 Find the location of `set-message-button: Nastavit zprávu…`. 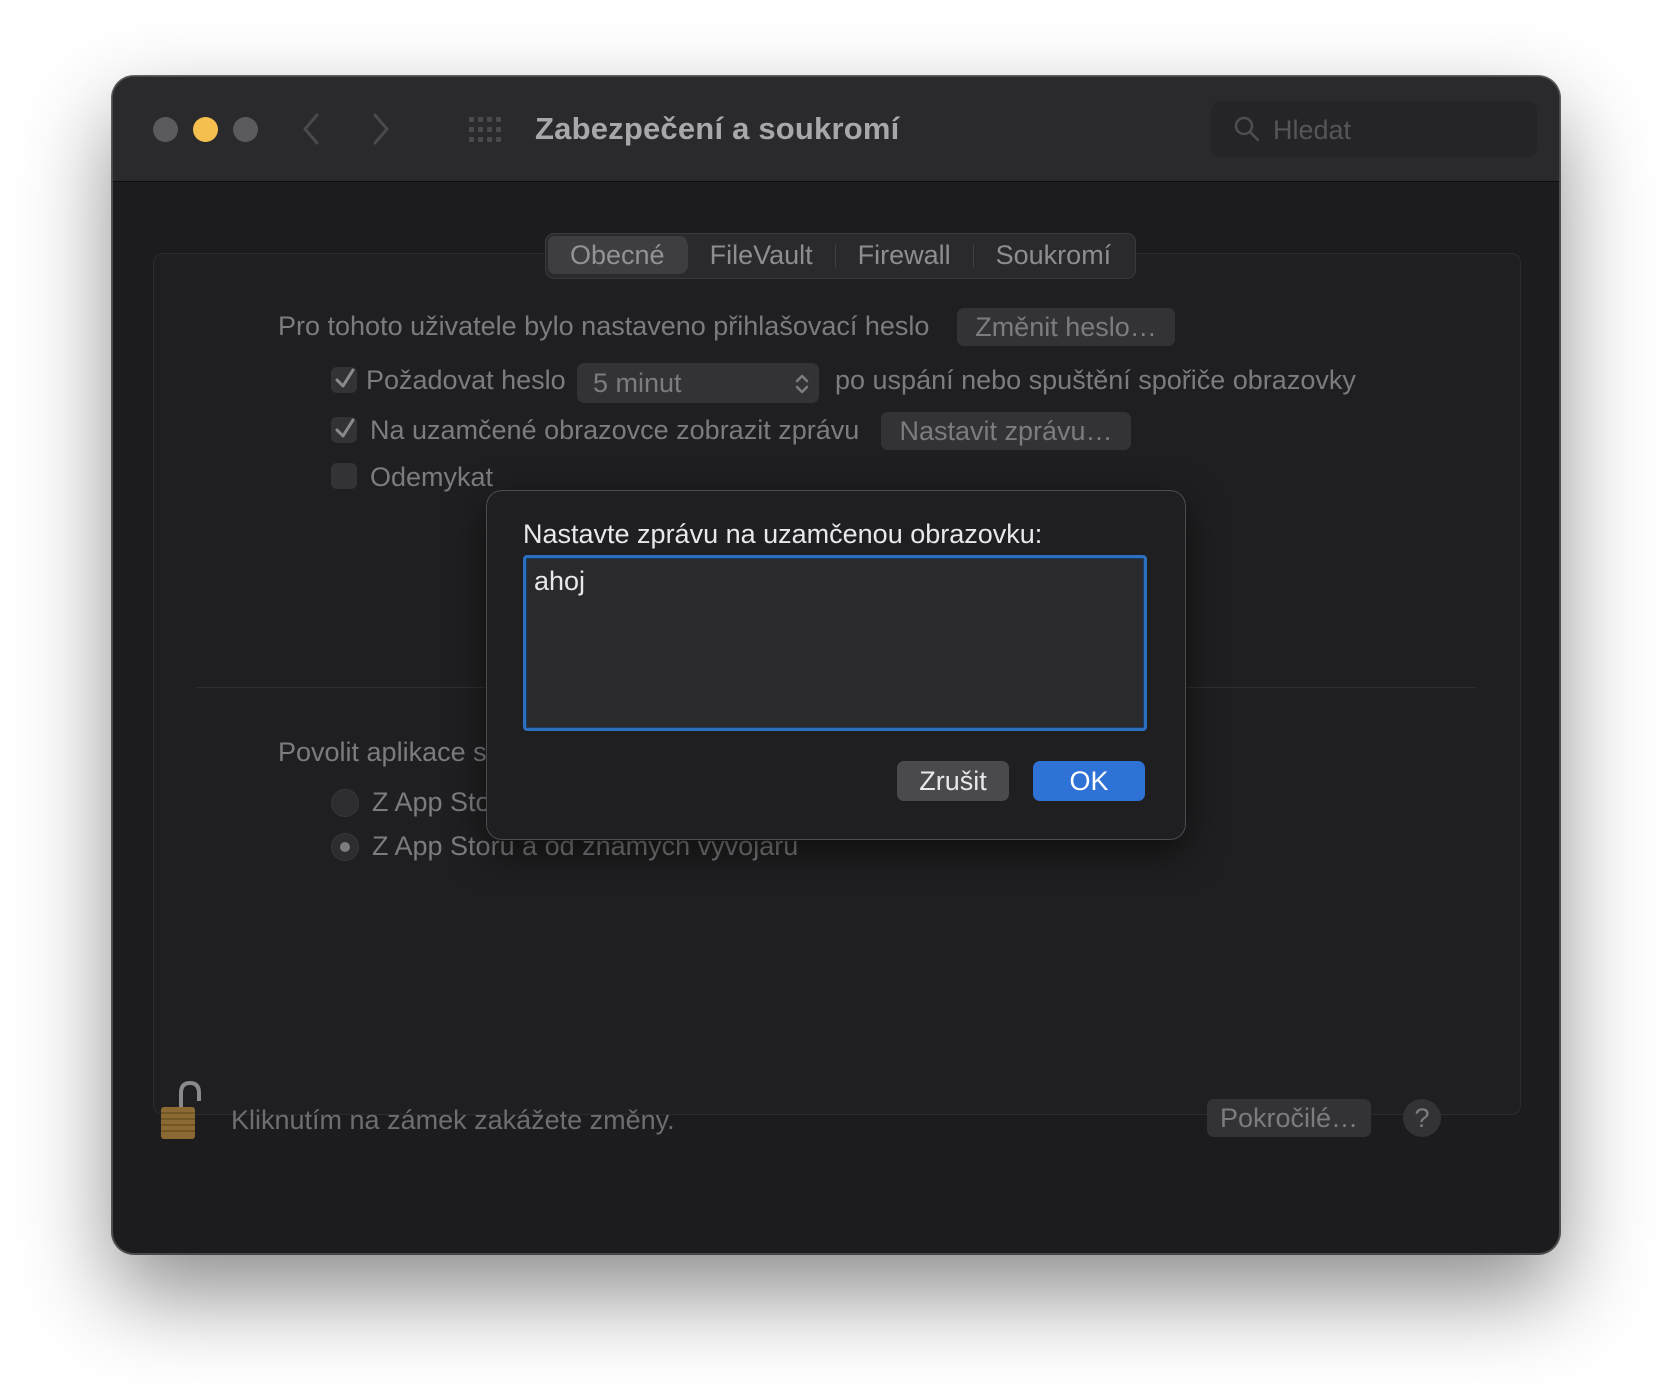

set-message-button: Nastavit zprávu… is located at coordinates (1006, 431).